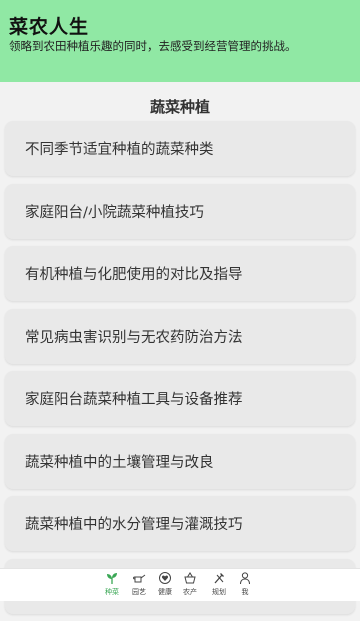  I want to click on nav-item-health: 健康, so click(165, 585).